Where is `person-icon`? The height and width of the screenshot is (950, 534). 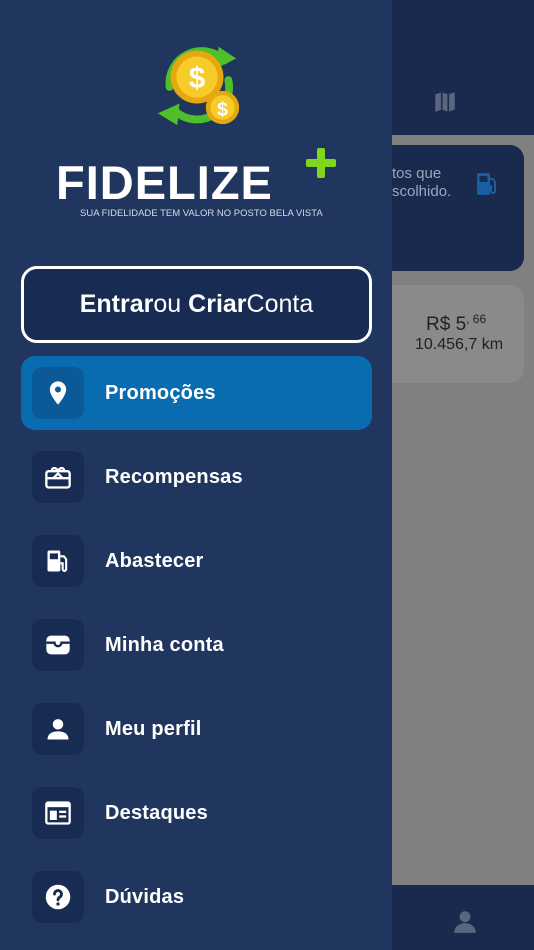 person-icon is located at coordinates (58, 729).